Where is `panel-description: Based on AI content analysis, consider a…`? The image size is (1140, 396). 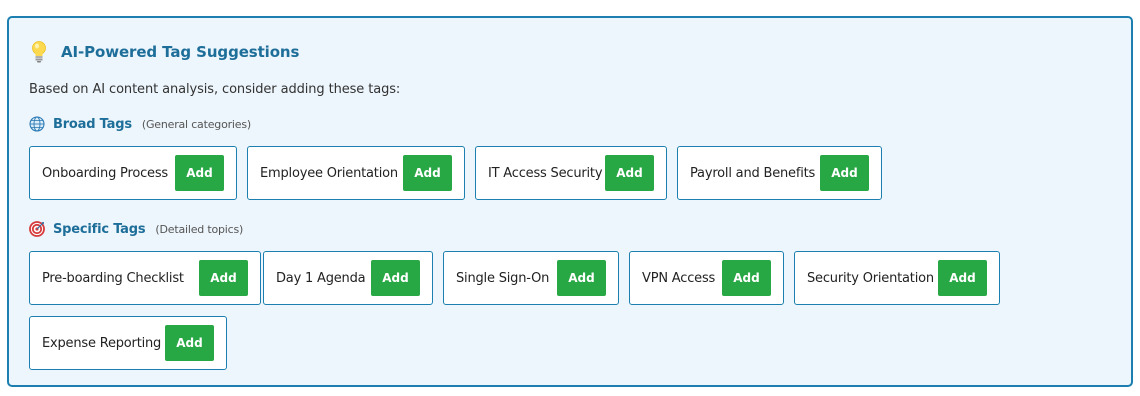 panel-description: Based on AI content analysis, consider a… is located at coordinates (215, 89).